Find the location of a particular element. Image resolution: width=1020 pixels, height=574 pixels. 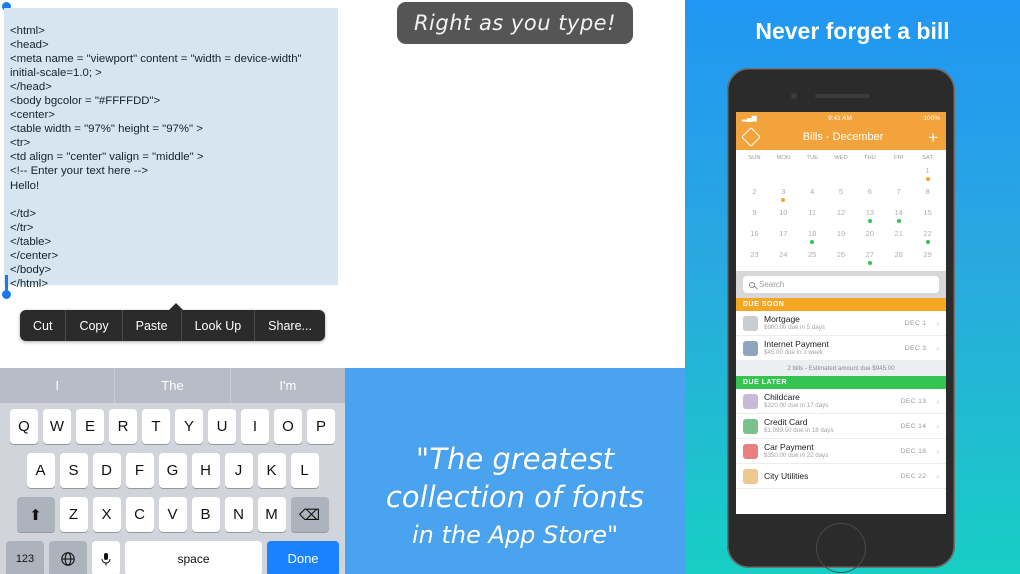

keyboard-row-2: ASDFGHJKL is located at coordinates (172, 470).